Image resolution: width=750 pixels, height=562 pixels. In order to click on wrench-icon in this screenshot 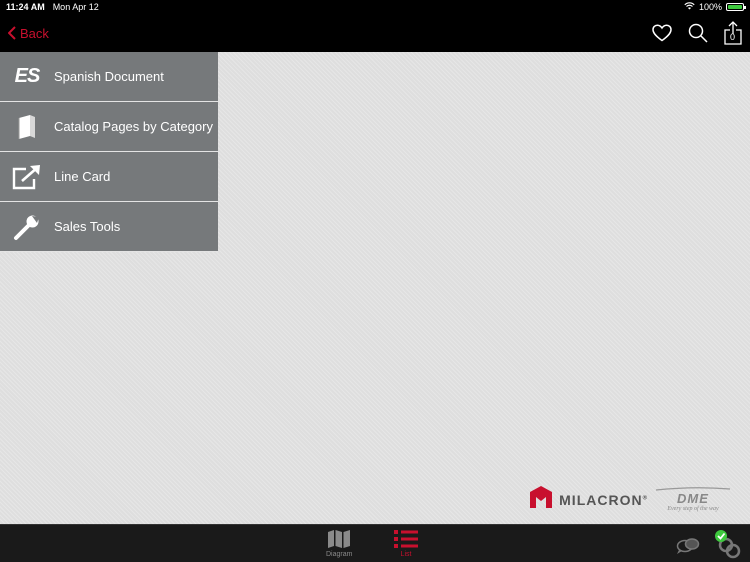, I will do `click(27, 227)`.